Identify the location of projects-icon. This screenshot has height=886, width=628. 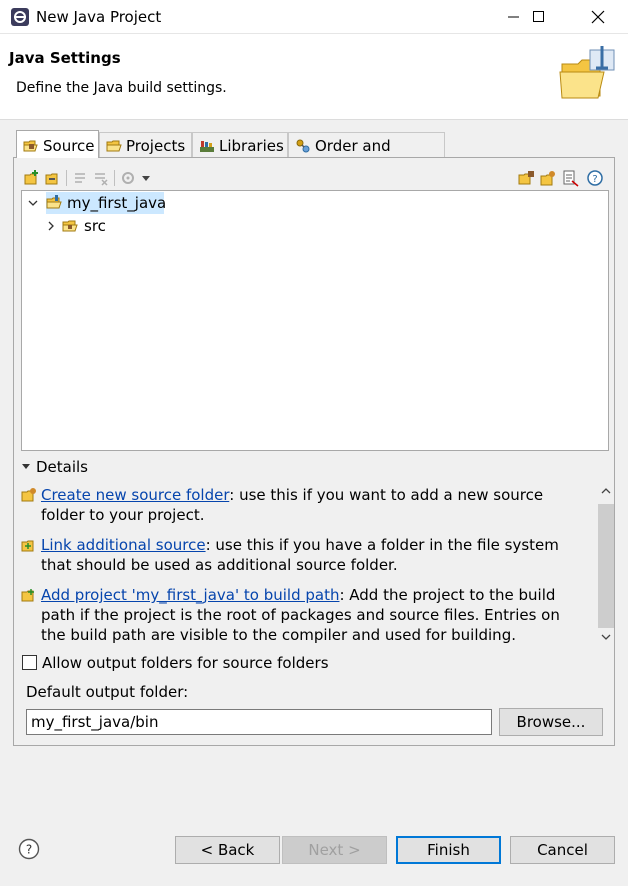
(114, 146).